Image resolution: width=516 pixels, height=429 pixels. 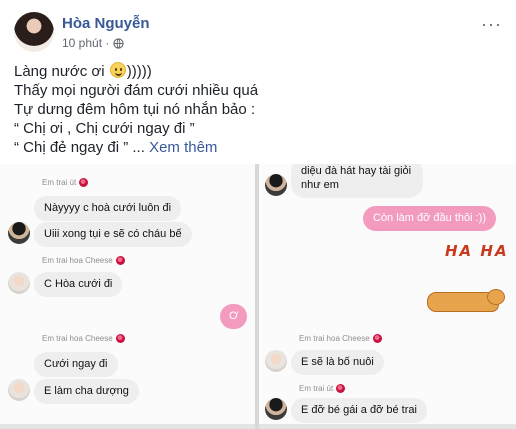 What do you see at coordinates (183, 147) in the screenshot?
I see `see-more-link: Xem thêm` at bounding box center [183, 147].